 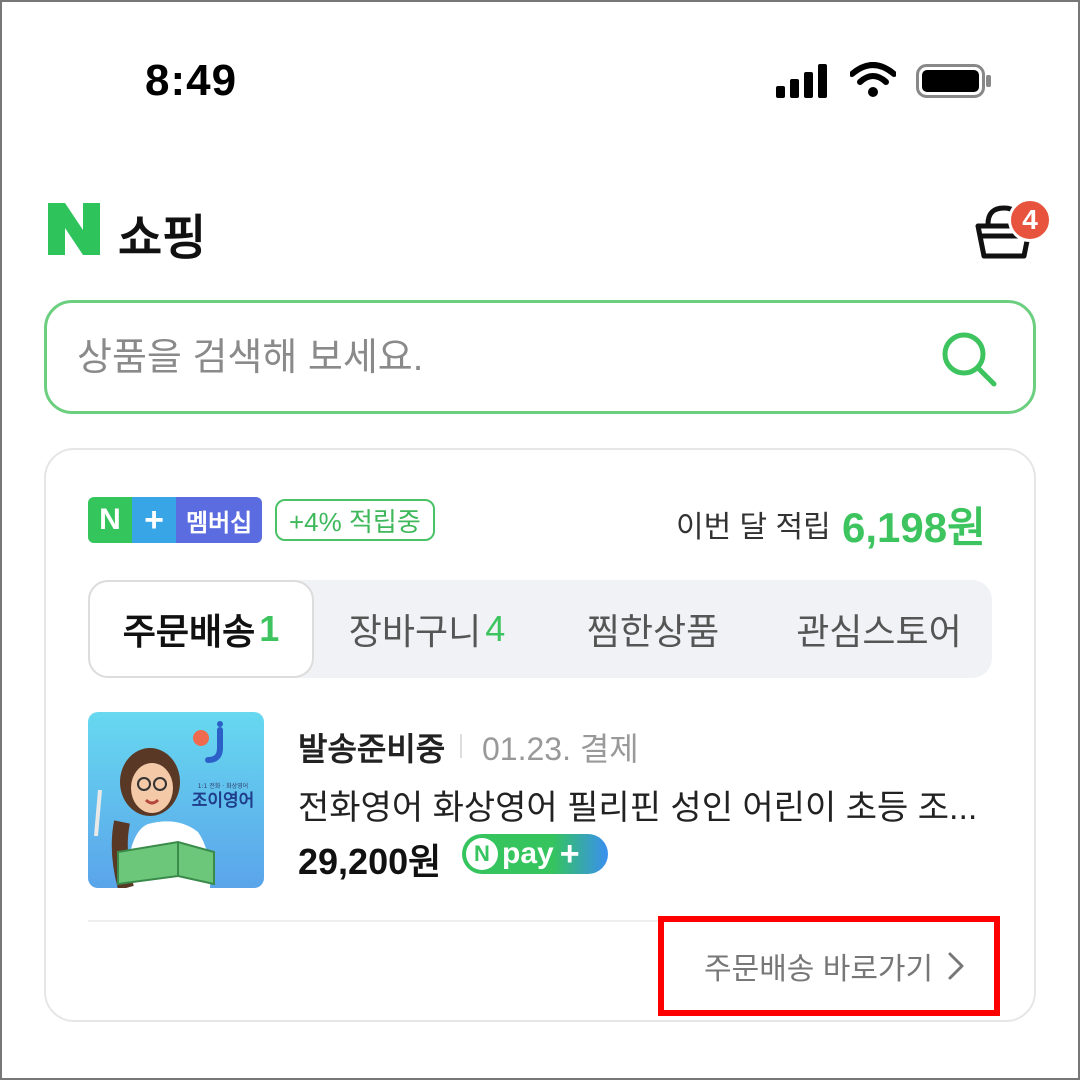 I want to click on npay-n-icon: N, so click(x=482, y=854).